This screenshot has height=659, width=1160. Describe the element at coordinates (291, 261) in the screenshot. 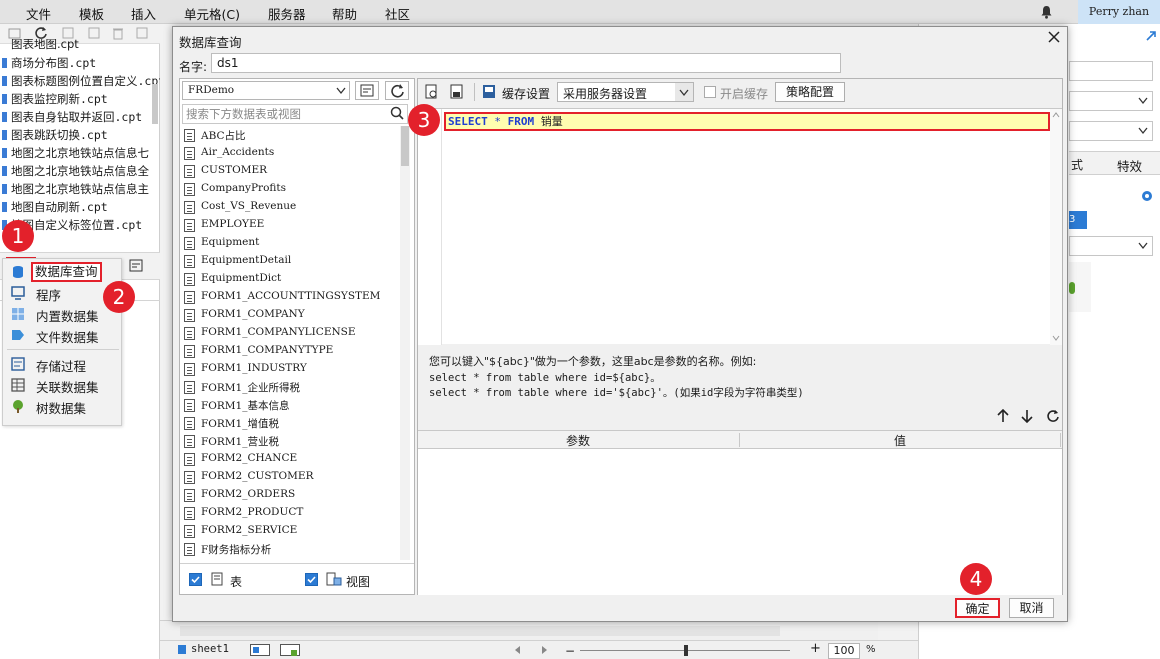

I see `table-list-item: EquipmentDetail` at that location.